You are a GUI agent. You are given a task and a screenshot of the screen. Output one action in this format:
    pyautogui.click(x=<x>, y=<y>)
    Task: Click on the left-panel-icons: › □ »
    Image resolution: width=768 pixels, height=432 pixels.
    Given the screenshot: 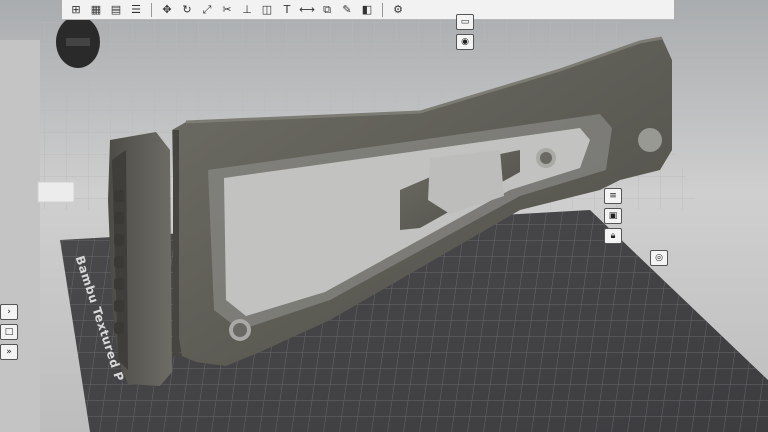 What is the action you would take?
    pyautogui.click(x=9, y=332)
    